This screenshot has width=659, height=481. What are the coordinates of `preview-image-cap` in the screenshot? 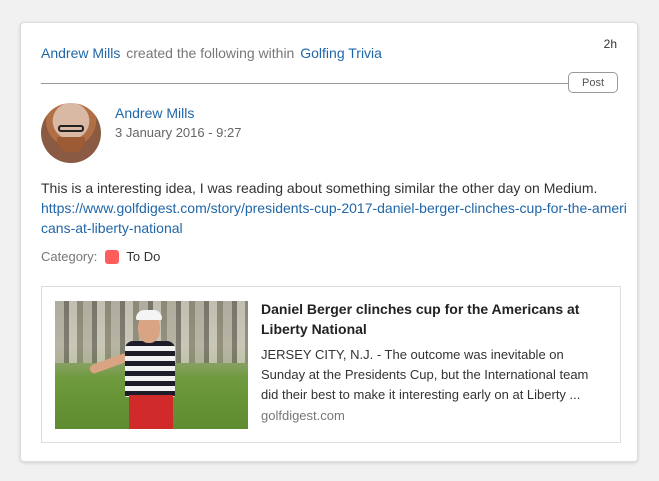 It's located at (149, 315).